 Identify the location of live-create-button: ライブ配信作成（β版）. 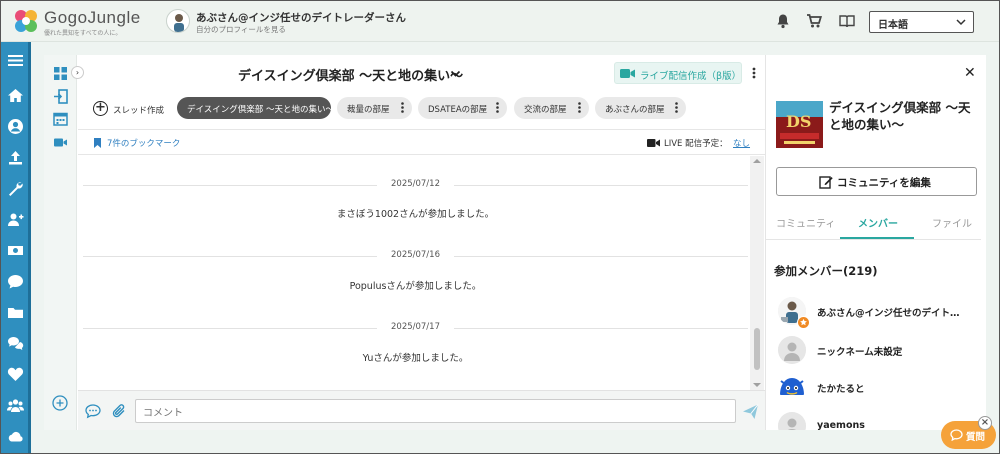
(678, 73).